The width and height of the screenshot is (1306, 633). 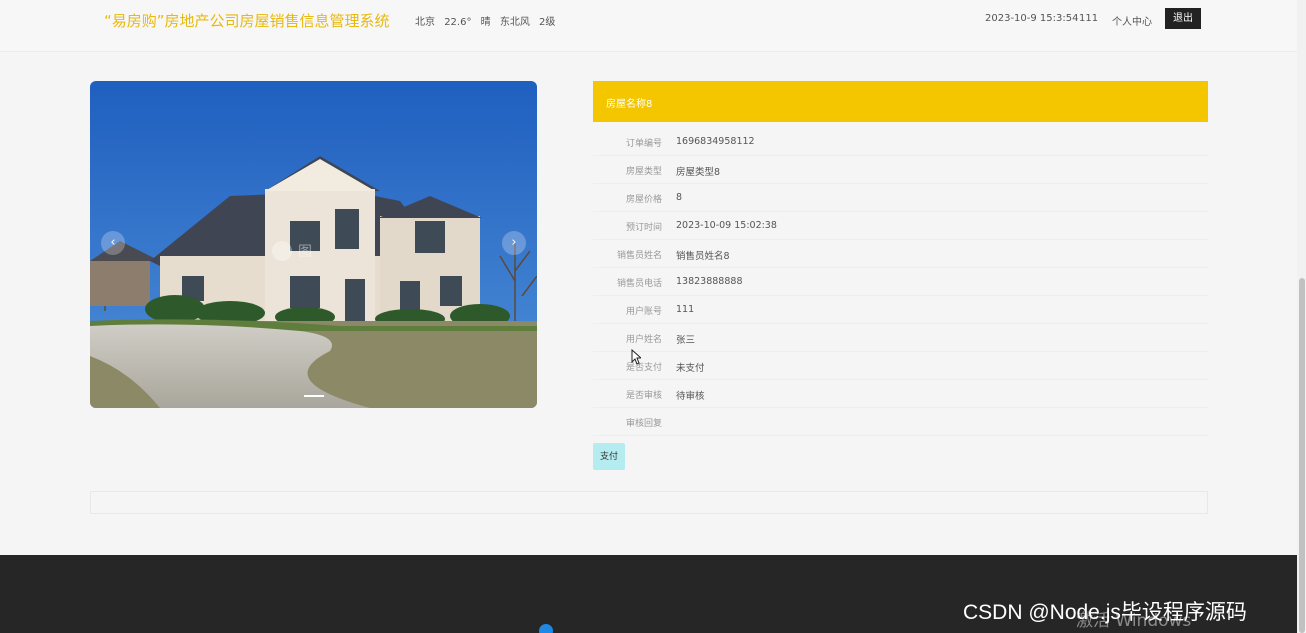 I want to click on weather-wind: 东北风, so click(x=514, y=22).